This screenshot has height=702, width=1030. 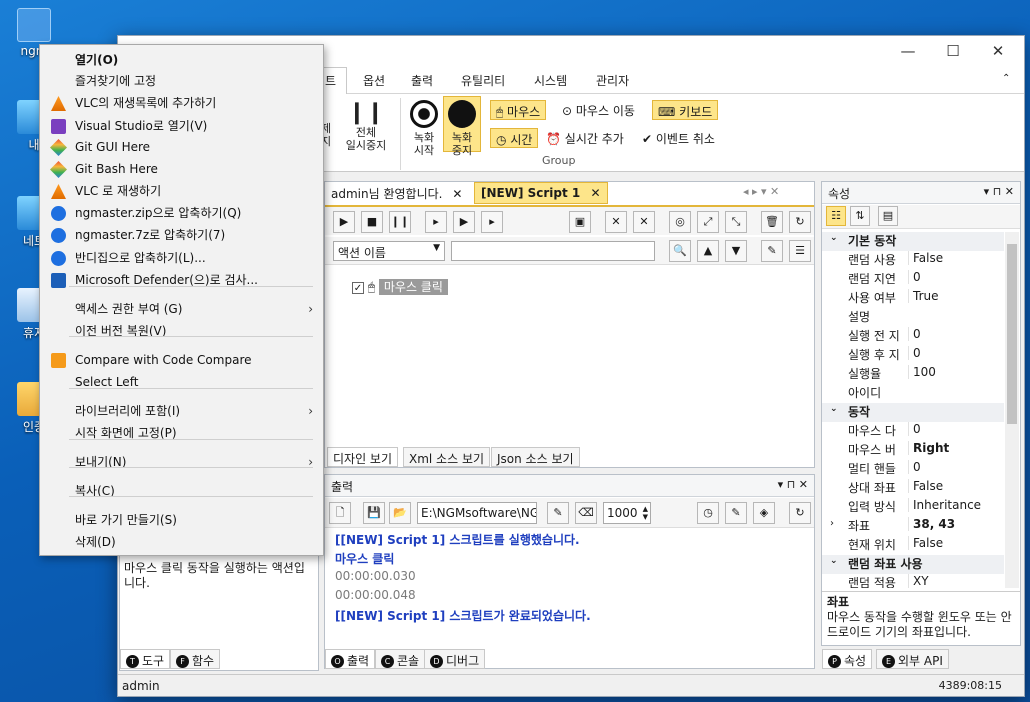 What do you see at coordinates (913, 241) in the screenshot?
I see `property-category: ⌄ 기본 동작` at bounding box center [913, 241].